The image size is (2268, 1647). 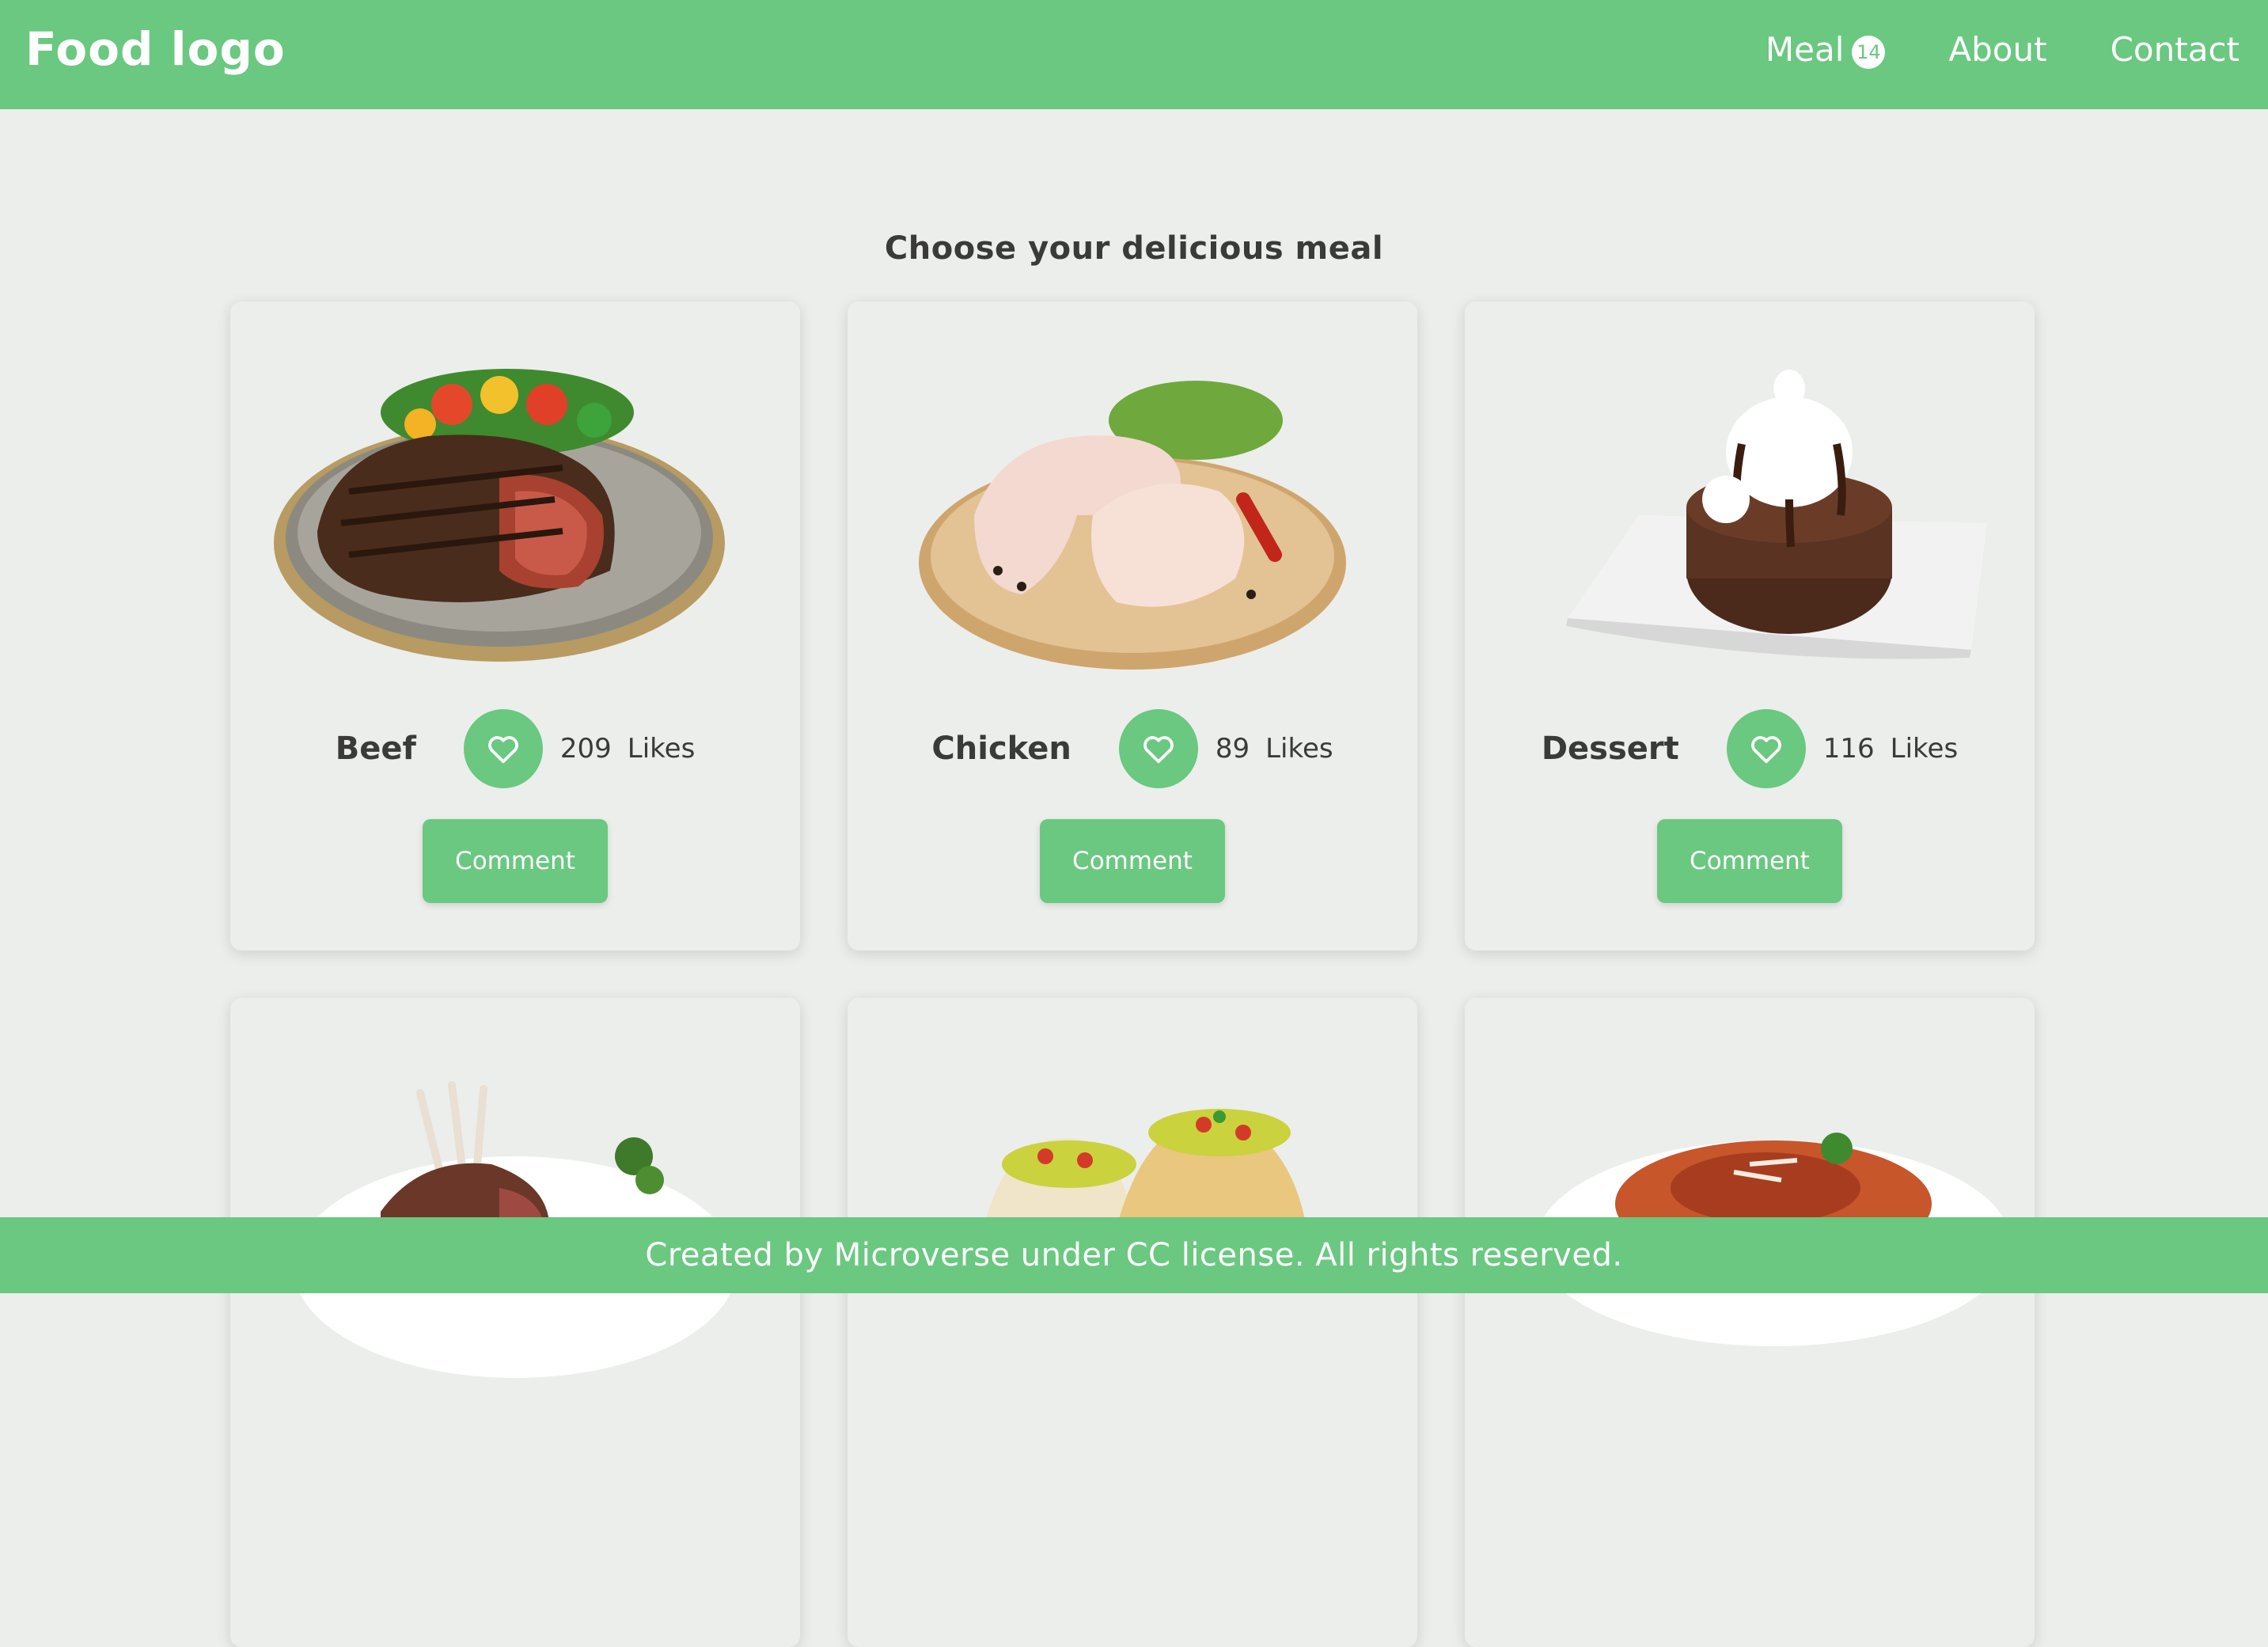 I want to click on meal-card-lamb, so click(x=515, y=1322).